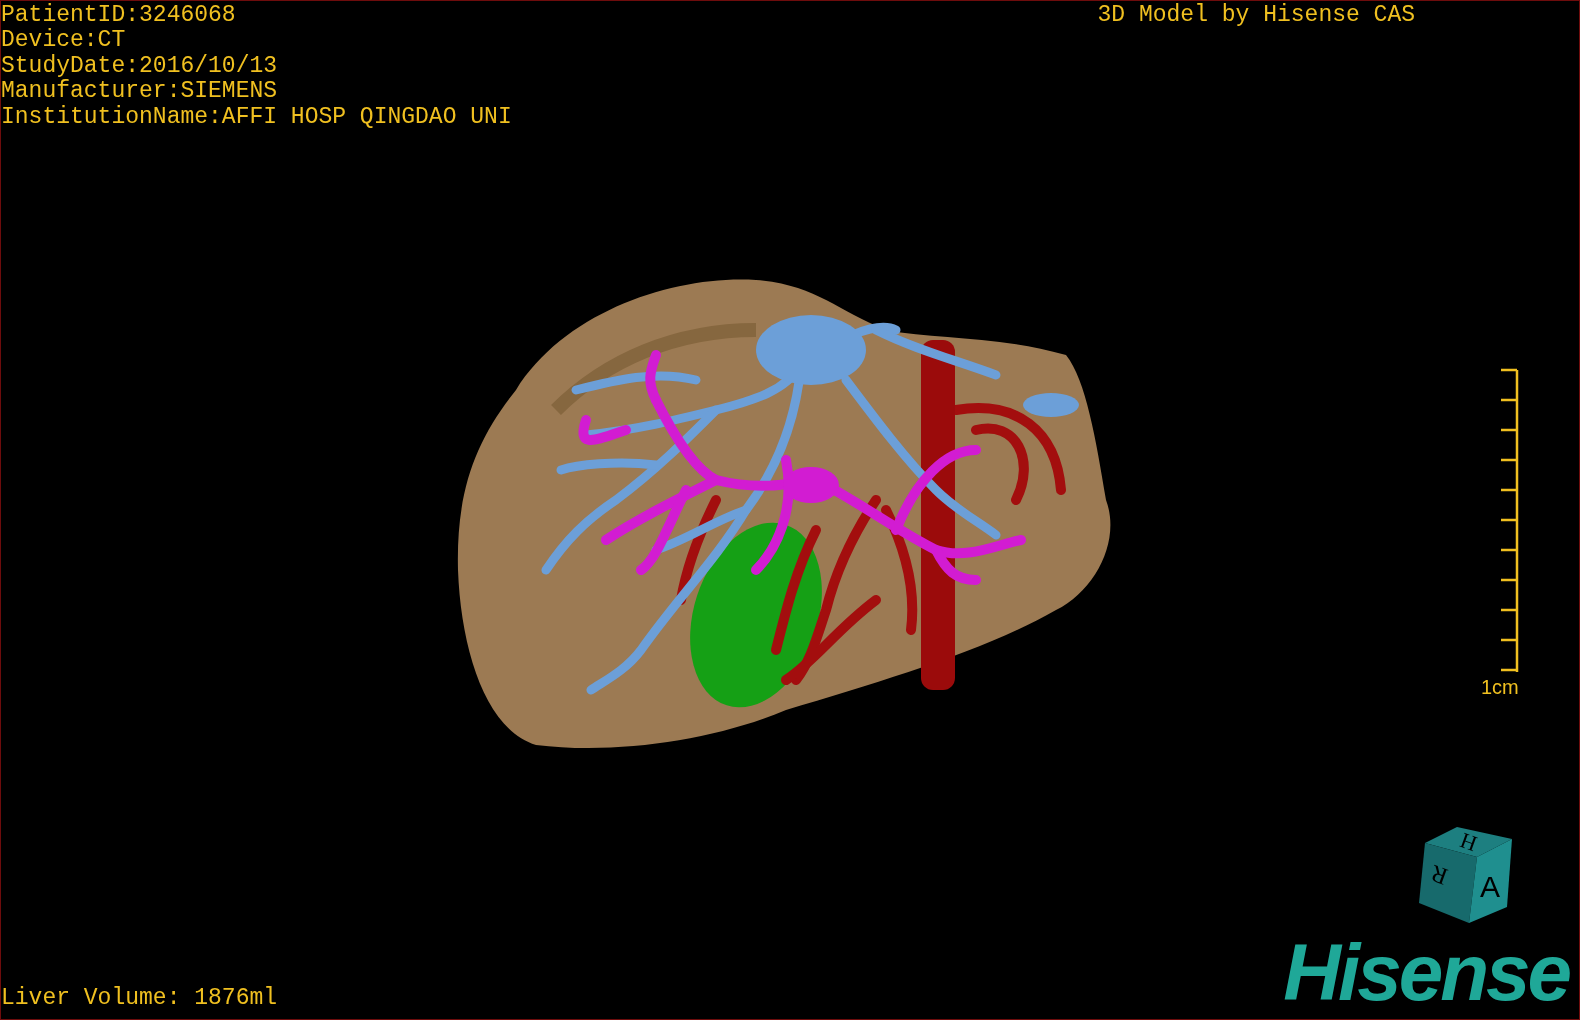 This screenshot has height=1020, width=1580. Describe the element at coordinates (119, 15) in the screenshot. I see `patient-info-text: PatientID:3246068` at that location.